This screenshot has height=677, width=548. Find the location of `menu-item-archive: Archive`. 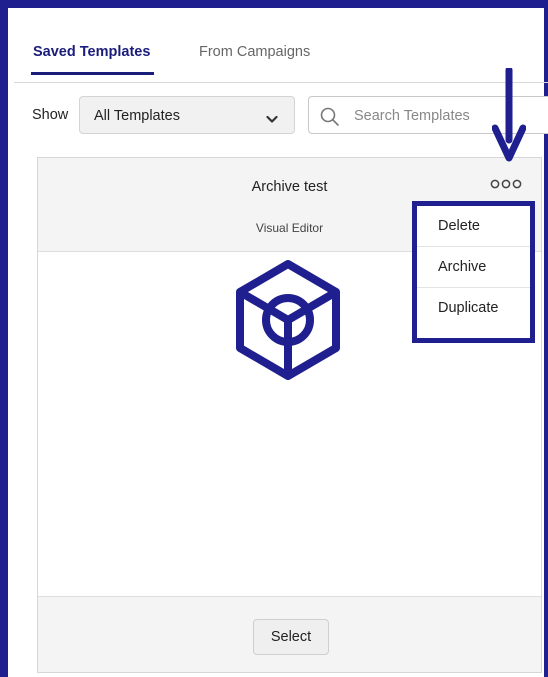

menu-item-archive: Archive is located at coordinates (473, 267).